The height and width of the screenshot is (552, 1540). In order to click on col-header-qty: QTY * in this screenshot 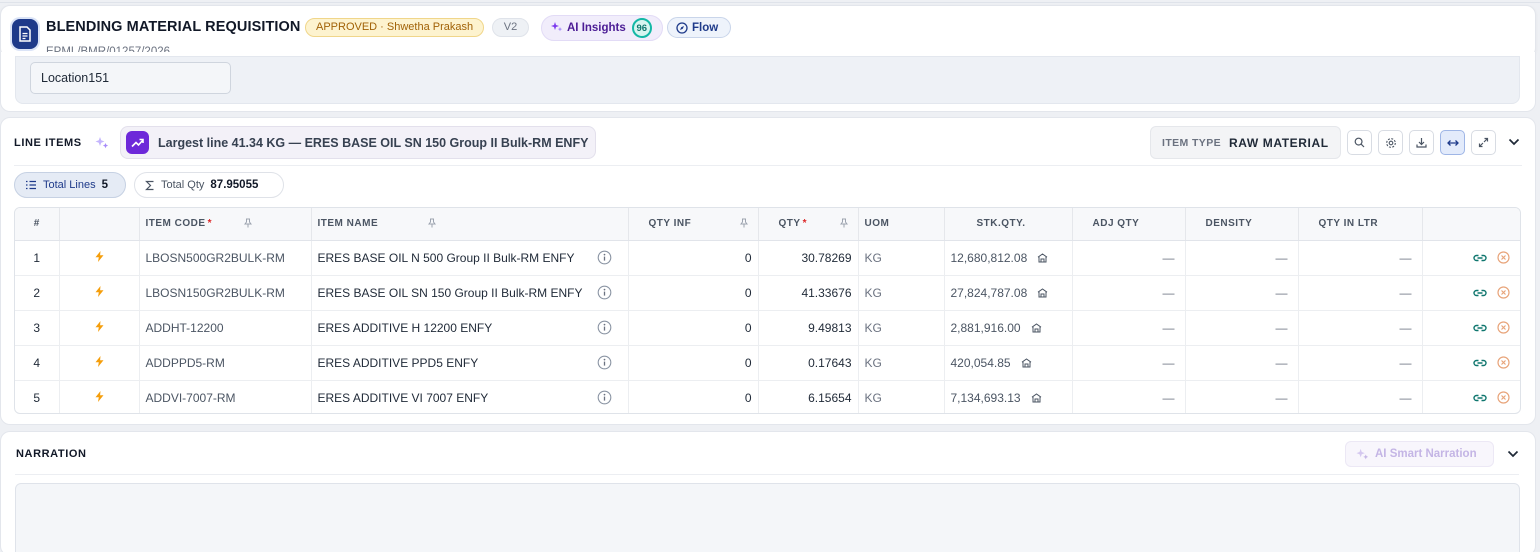, I will do `click(808, 224)`.